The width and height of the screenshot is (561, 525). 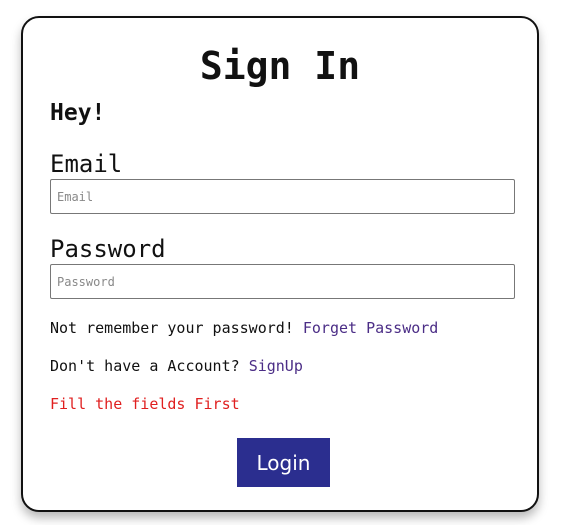 I want to click on password-label: Password, so click(x=108, y=249).